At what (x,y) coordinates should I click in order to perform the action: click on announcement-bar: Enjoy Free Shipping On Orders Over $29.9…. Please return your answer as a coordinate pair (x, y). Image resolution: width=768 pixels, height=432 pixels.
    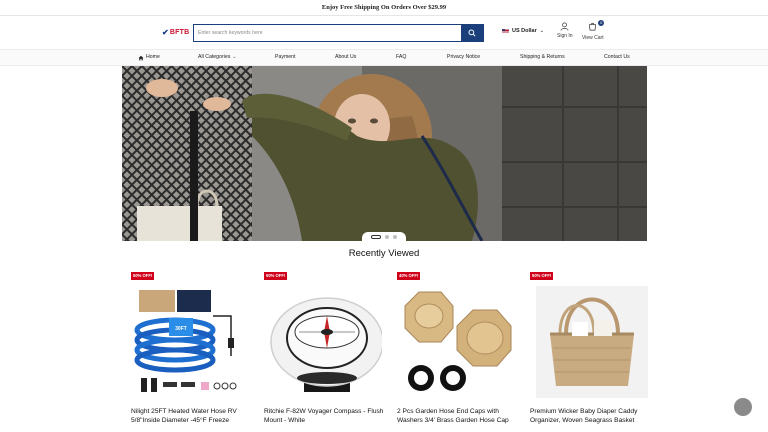
    Looking at the image, I should click on (384, 8).